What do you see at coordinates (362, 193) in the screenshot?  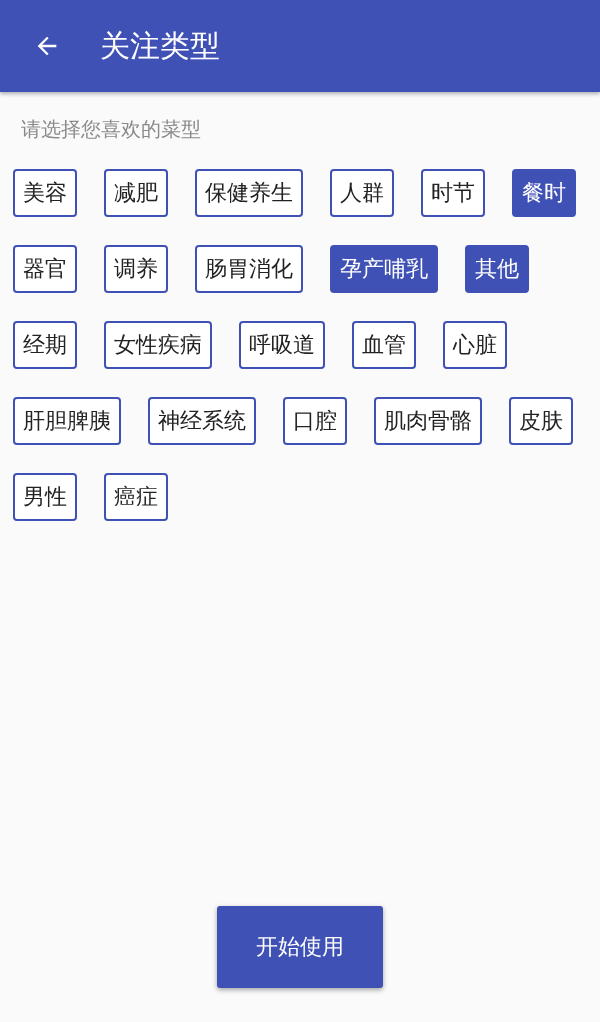 I see `category-tag: 人群` at bounding box center [362, 193].